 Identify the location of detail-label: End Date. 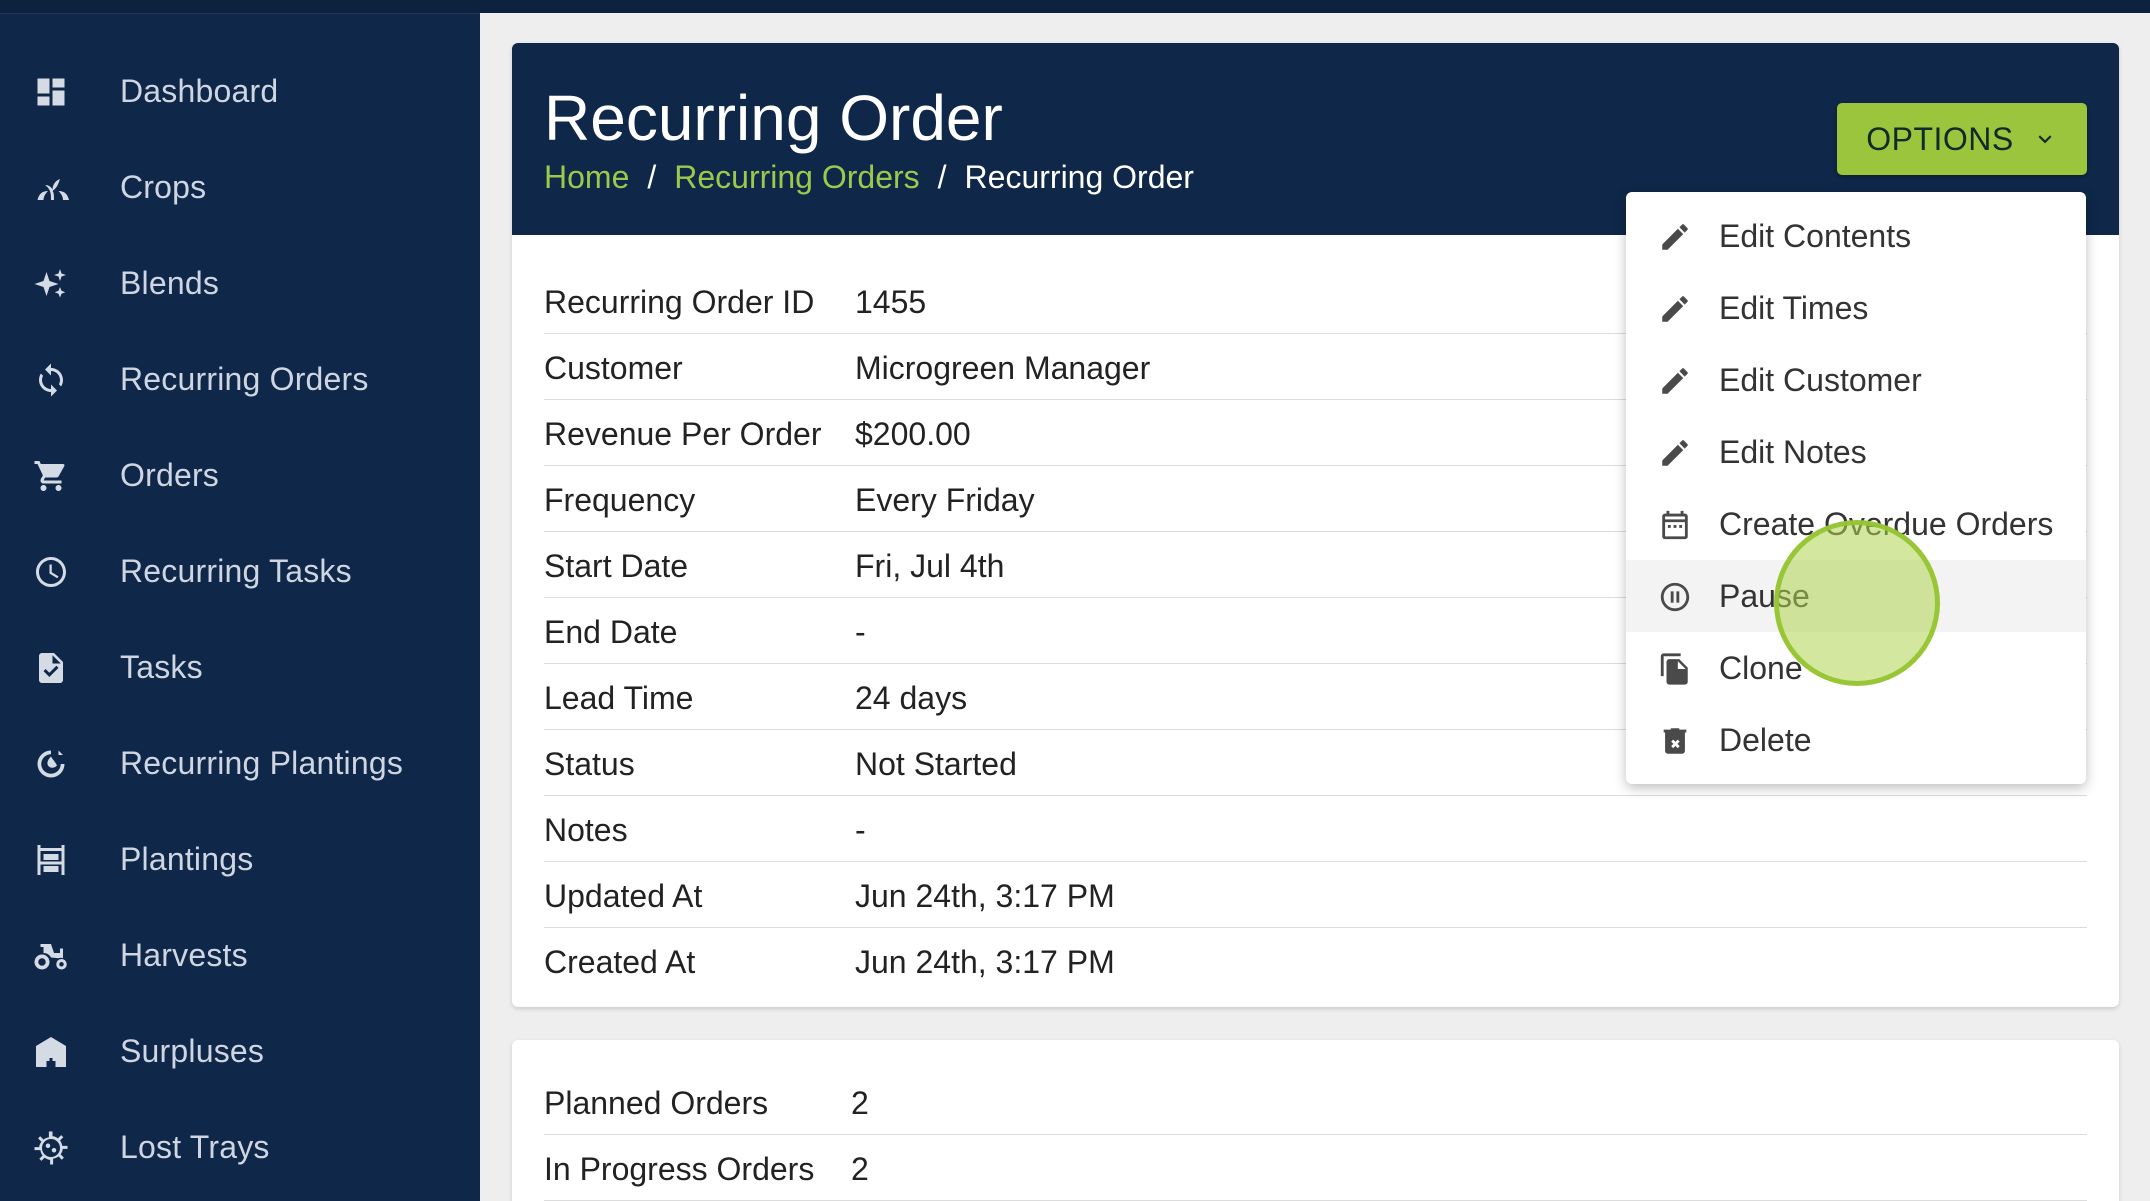
(611, 632).